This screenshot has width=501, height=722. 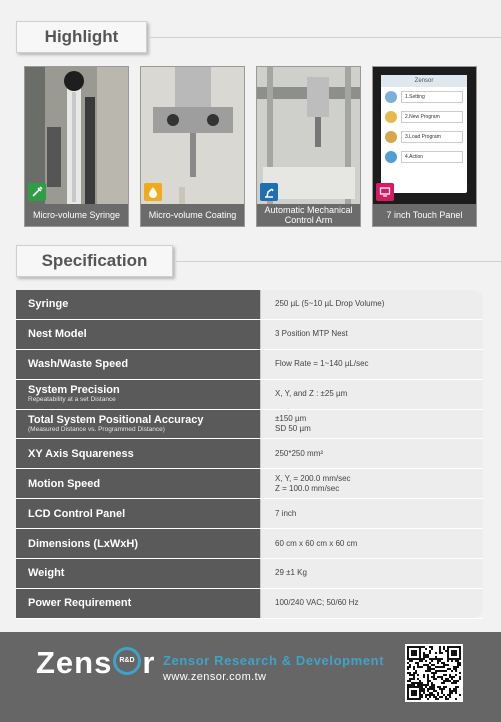 I want to click on spec-row: Wash/Waste Speed Flow Rate = 1~140 µL/sec, so click(x=249, y=364).